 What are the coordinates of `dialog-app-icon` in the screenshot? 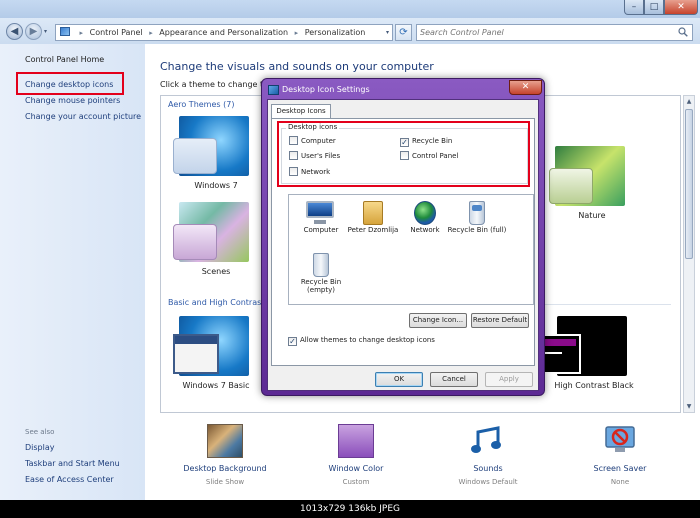 It's located at (273, 90).